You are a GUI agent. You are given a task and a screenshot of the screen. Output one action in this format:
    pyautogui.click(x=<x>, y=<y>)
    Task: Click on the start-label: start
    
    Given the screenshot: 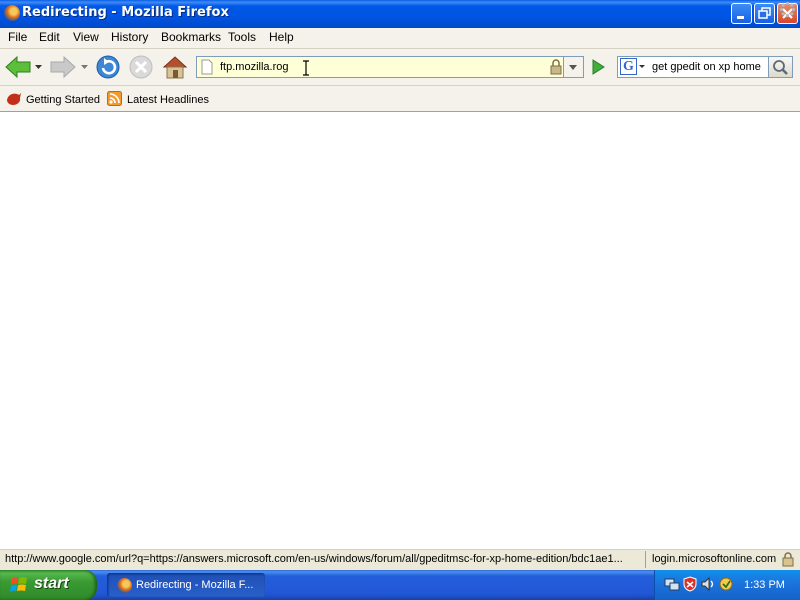 What is the action you would take?
    pyautogui.click(x=51, y=583)
    